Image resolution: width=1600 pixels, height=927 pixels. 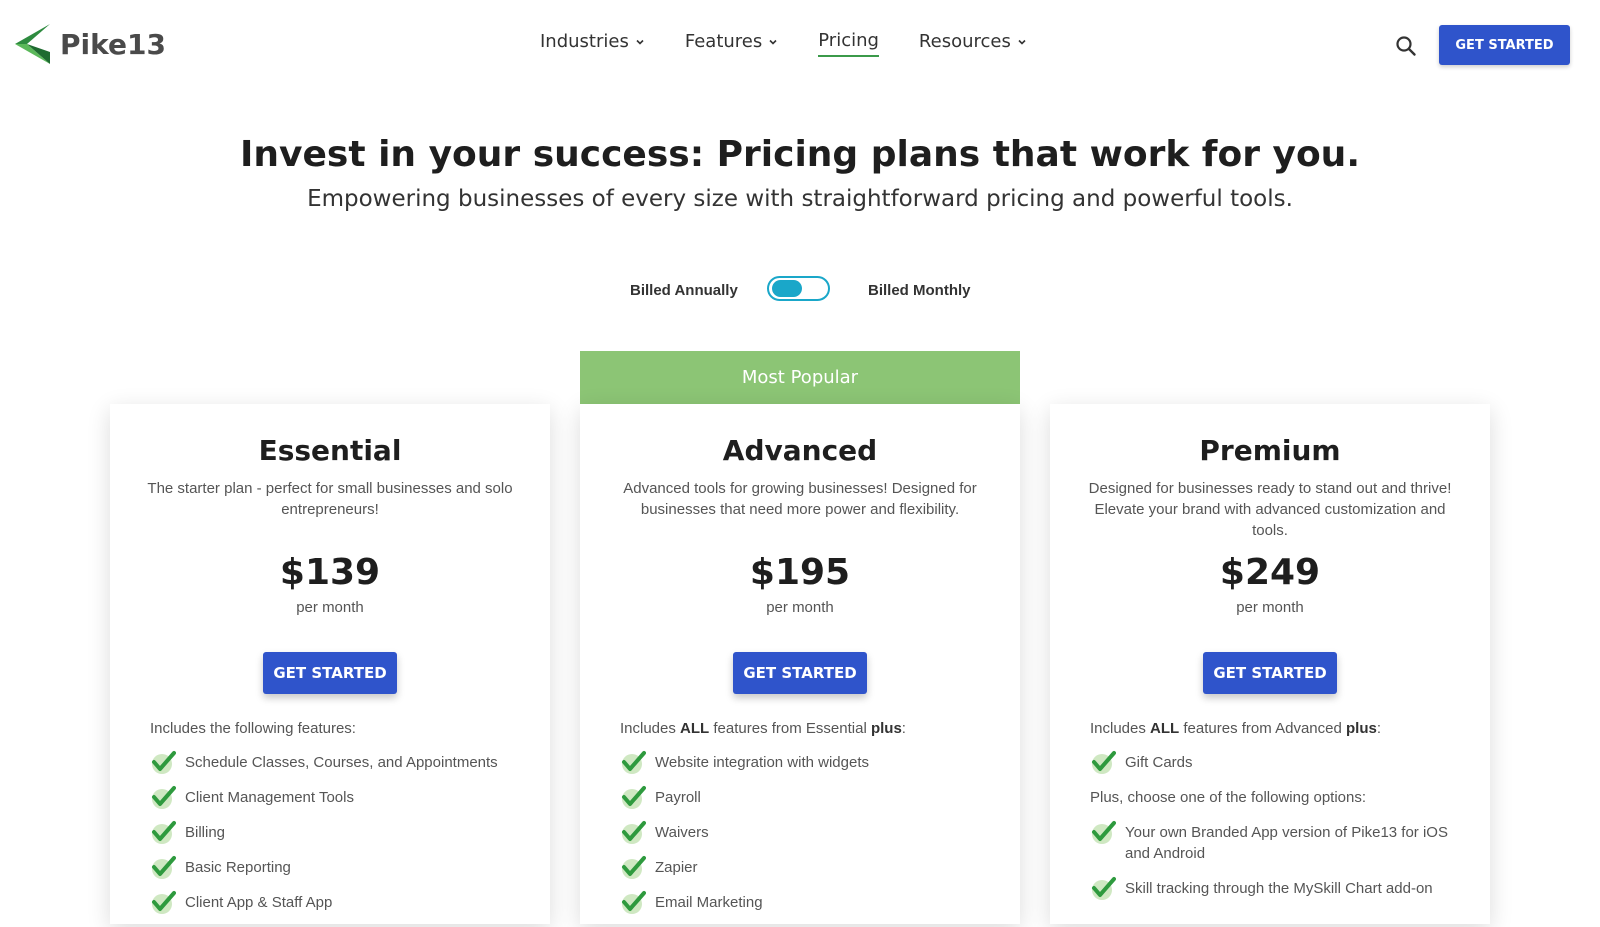 I want to click on billed-monthly-label: Billed Monthly, so click(x=919, y=290).